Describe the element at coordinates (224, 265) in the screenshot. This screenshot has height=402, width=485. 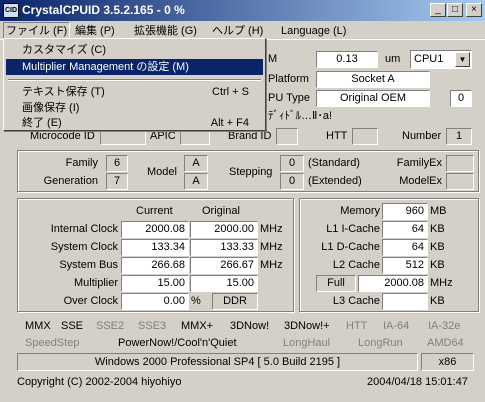
I see `system-bus-original: 266.67` at that location.